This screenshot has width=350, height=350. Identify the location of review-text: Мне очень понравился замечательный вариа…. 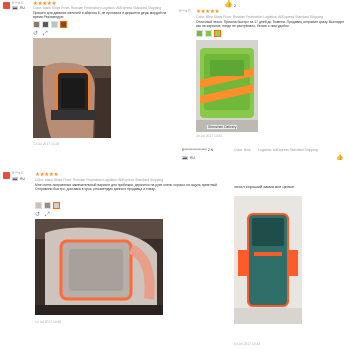
(126, 187).